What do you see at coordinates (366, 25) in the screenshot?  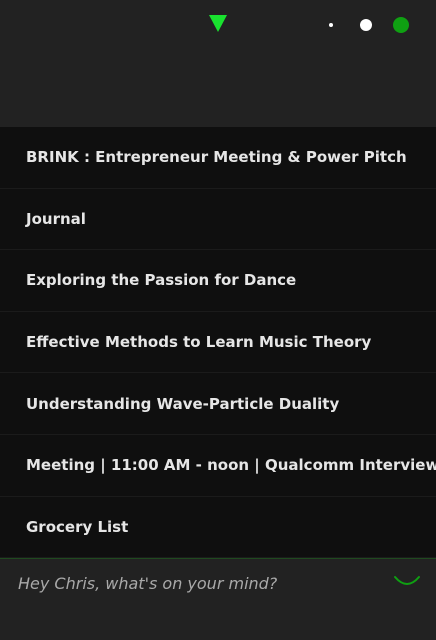 I see `white-dot-icon` at bounding box center [366, 25].